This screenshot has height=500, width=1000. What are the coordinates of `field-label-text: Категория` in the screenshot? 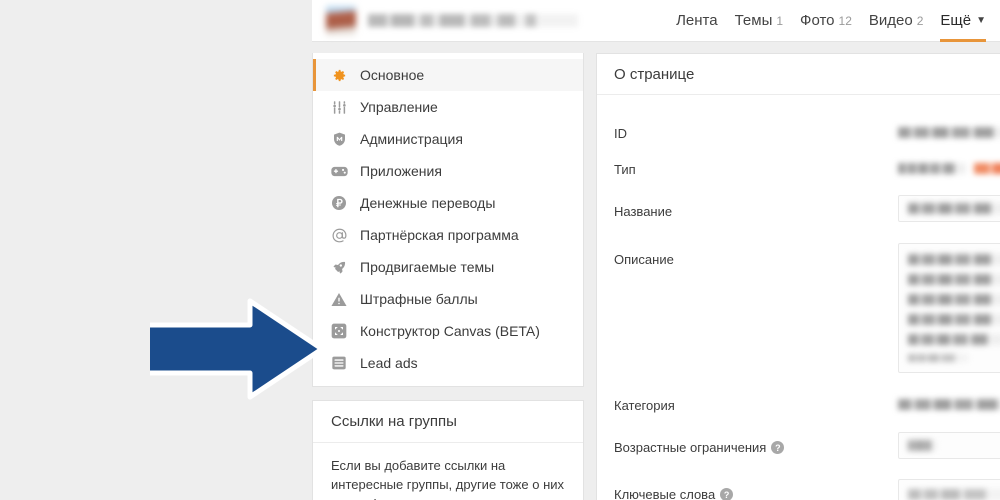 It's located at (644, 405).